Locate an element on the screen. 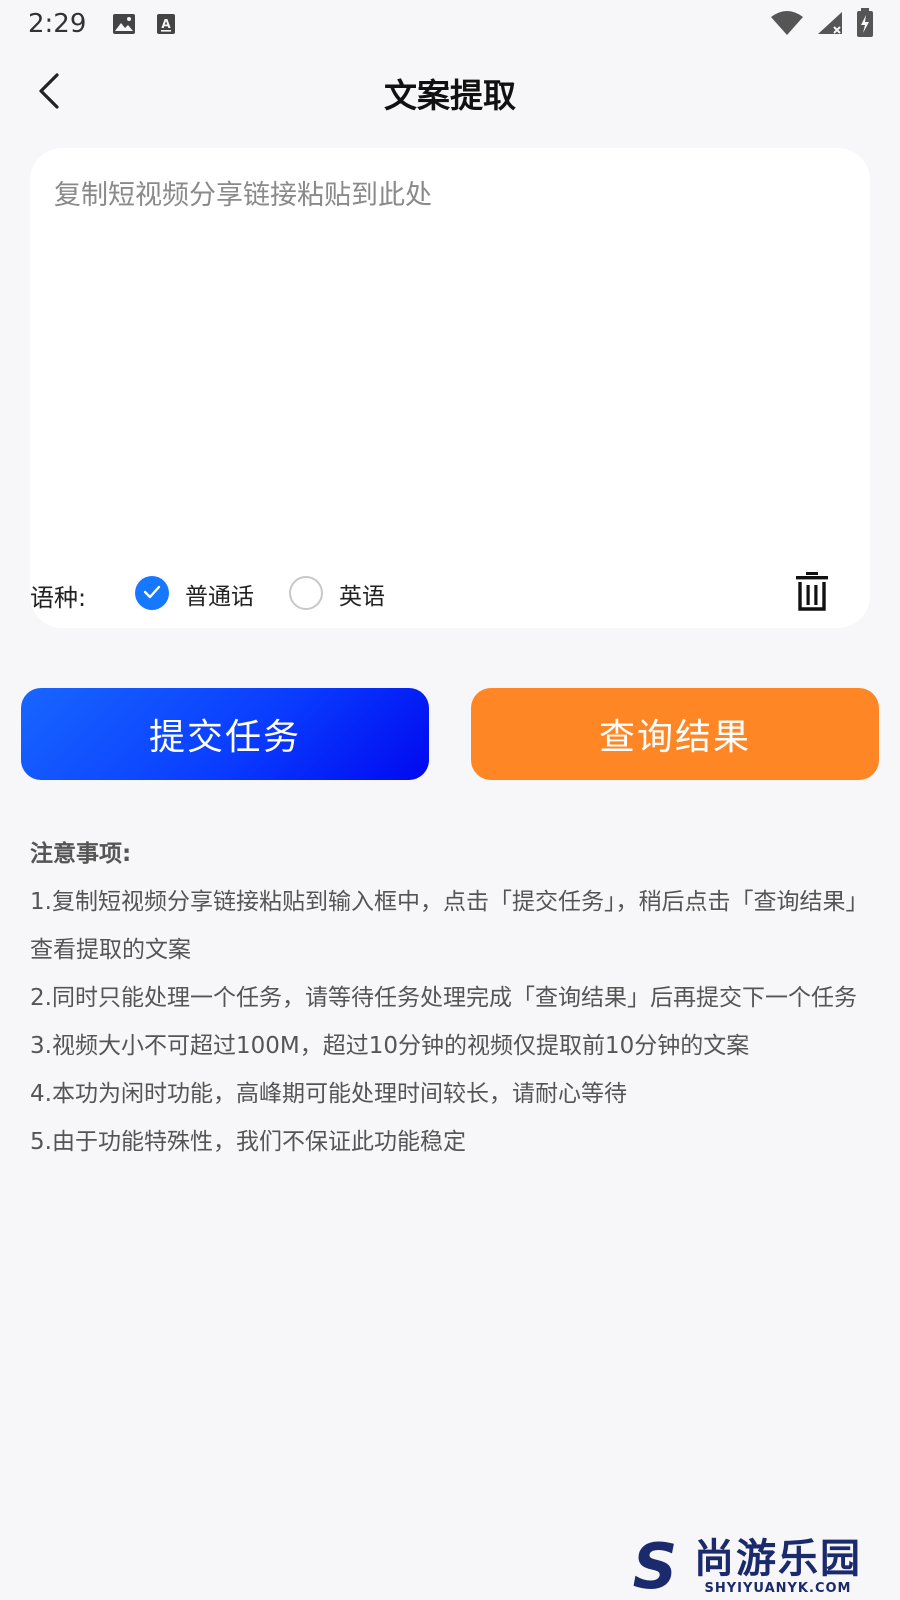 The height and width of the screenshot is (1600, 900). submit-task-button: 提交任务 is located at coordinates (225, 734).